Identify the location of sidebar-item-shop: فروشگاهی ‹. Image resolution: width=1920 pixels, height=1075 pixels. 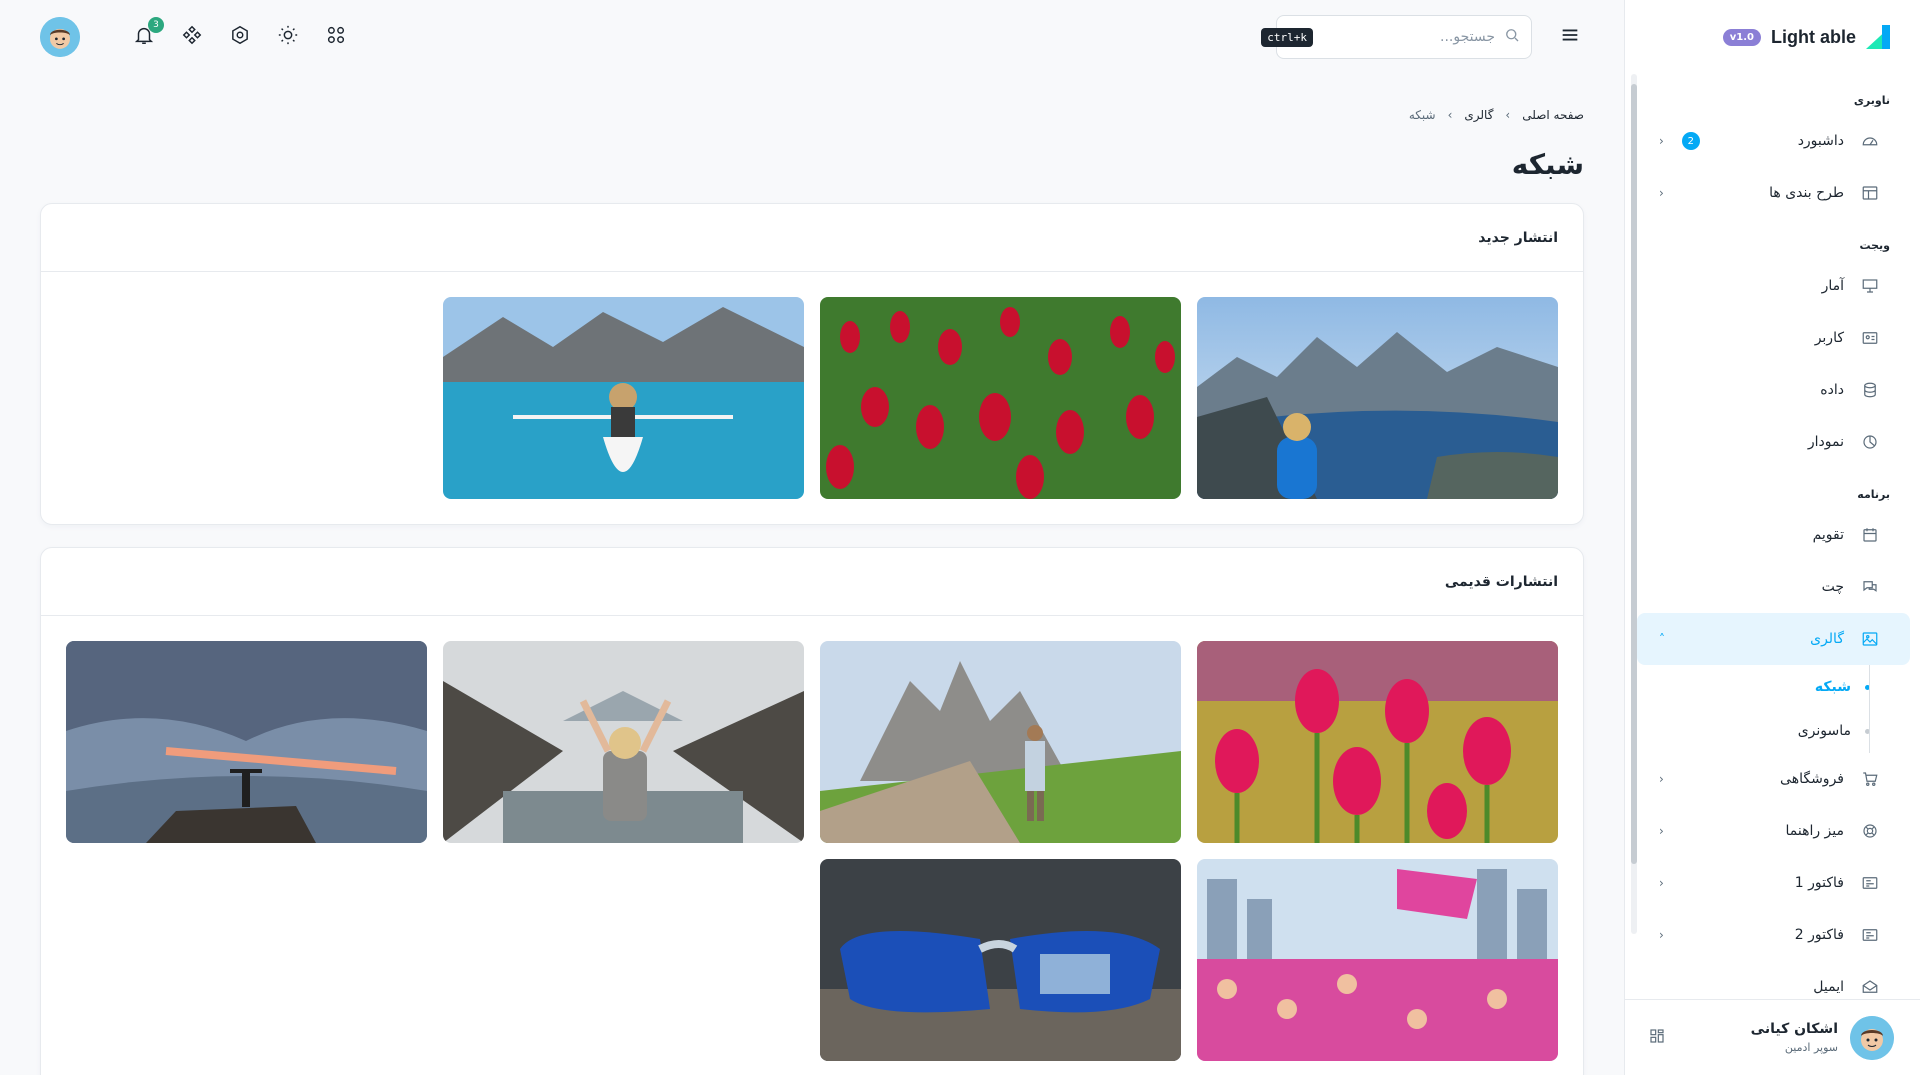
(1773, 779).